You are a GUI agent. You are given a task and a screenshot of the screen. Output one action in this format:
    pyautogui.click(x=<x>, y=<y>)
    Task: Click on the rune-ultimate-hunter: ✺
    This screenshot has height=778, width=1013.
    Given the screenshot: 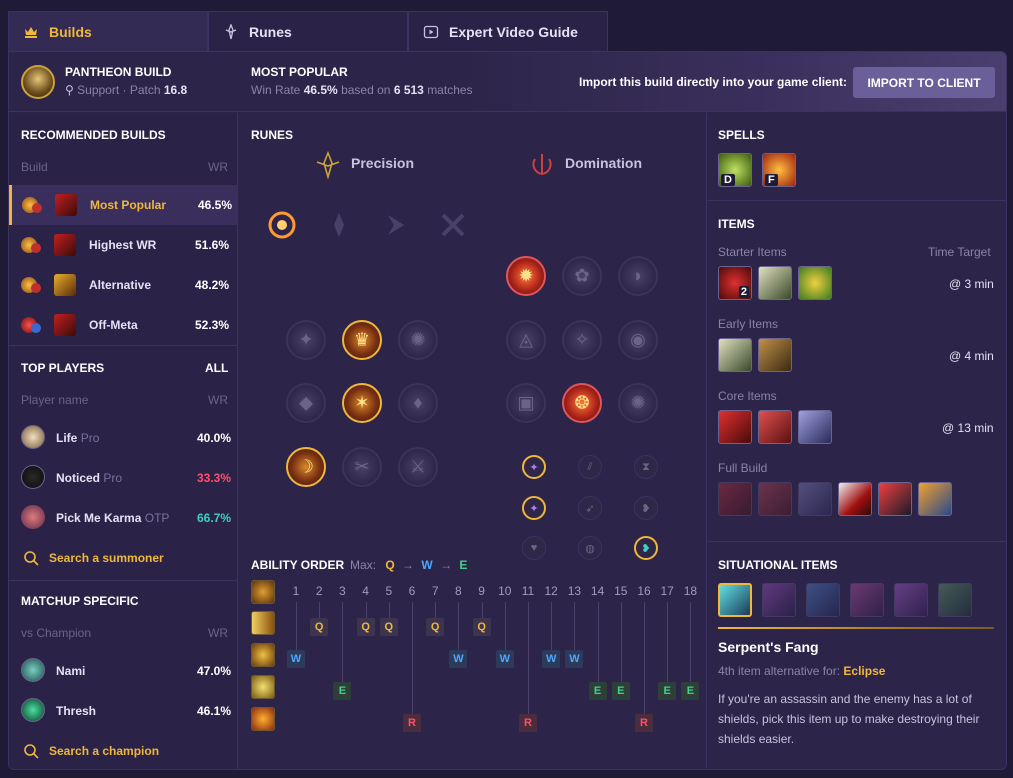 What is the action you would take?
    pyautogui.click(x=638, y=403)
    